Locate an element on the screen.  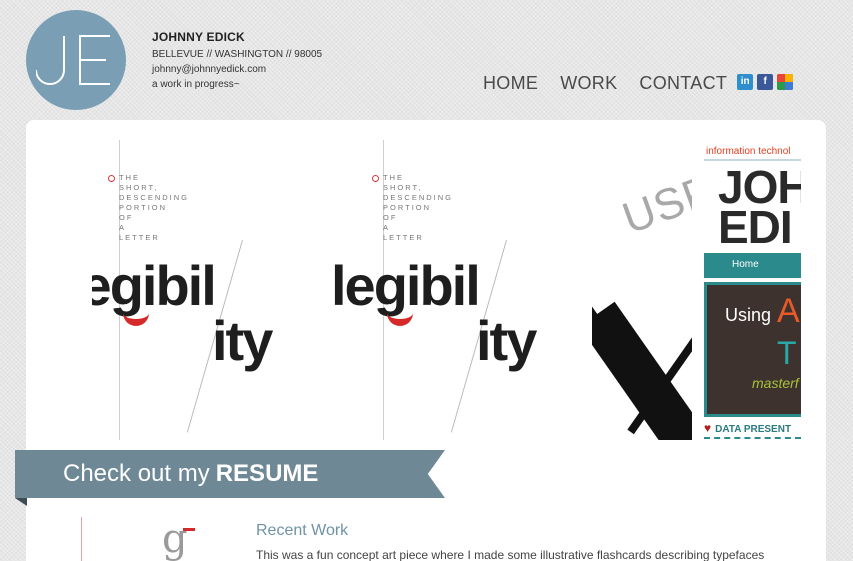
google-plus-icon is located at coordinates (785, 81).